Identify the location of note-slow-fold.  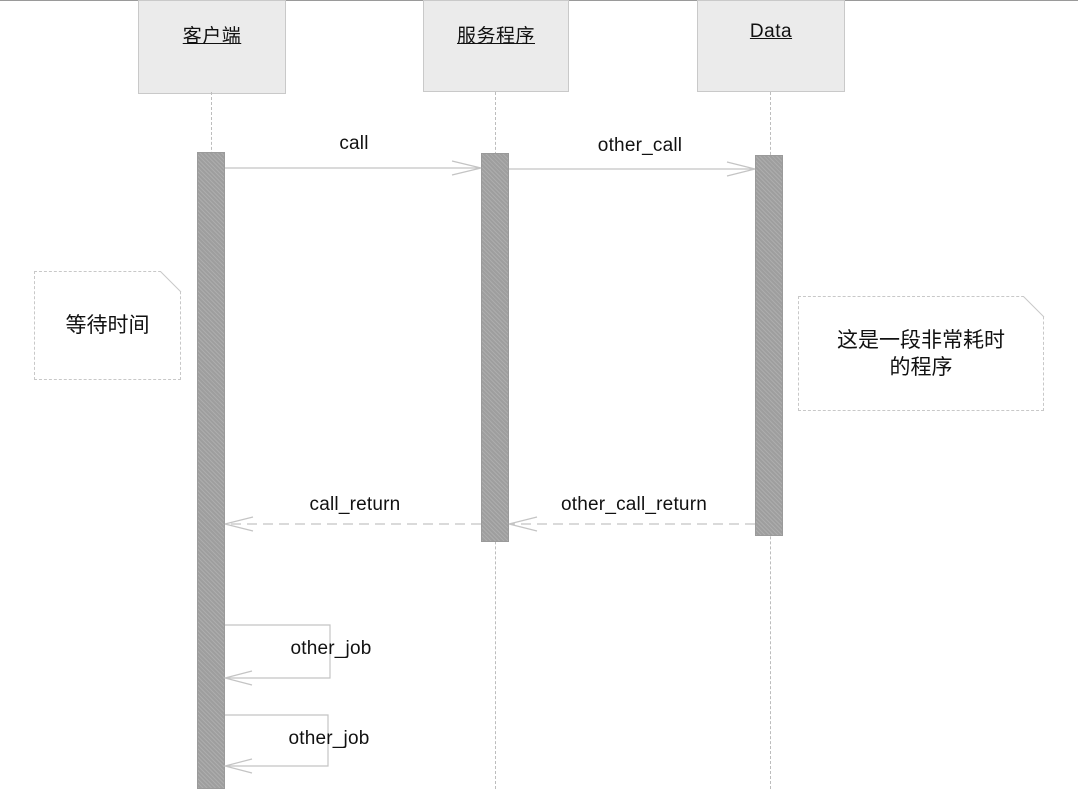
(1034, 307).